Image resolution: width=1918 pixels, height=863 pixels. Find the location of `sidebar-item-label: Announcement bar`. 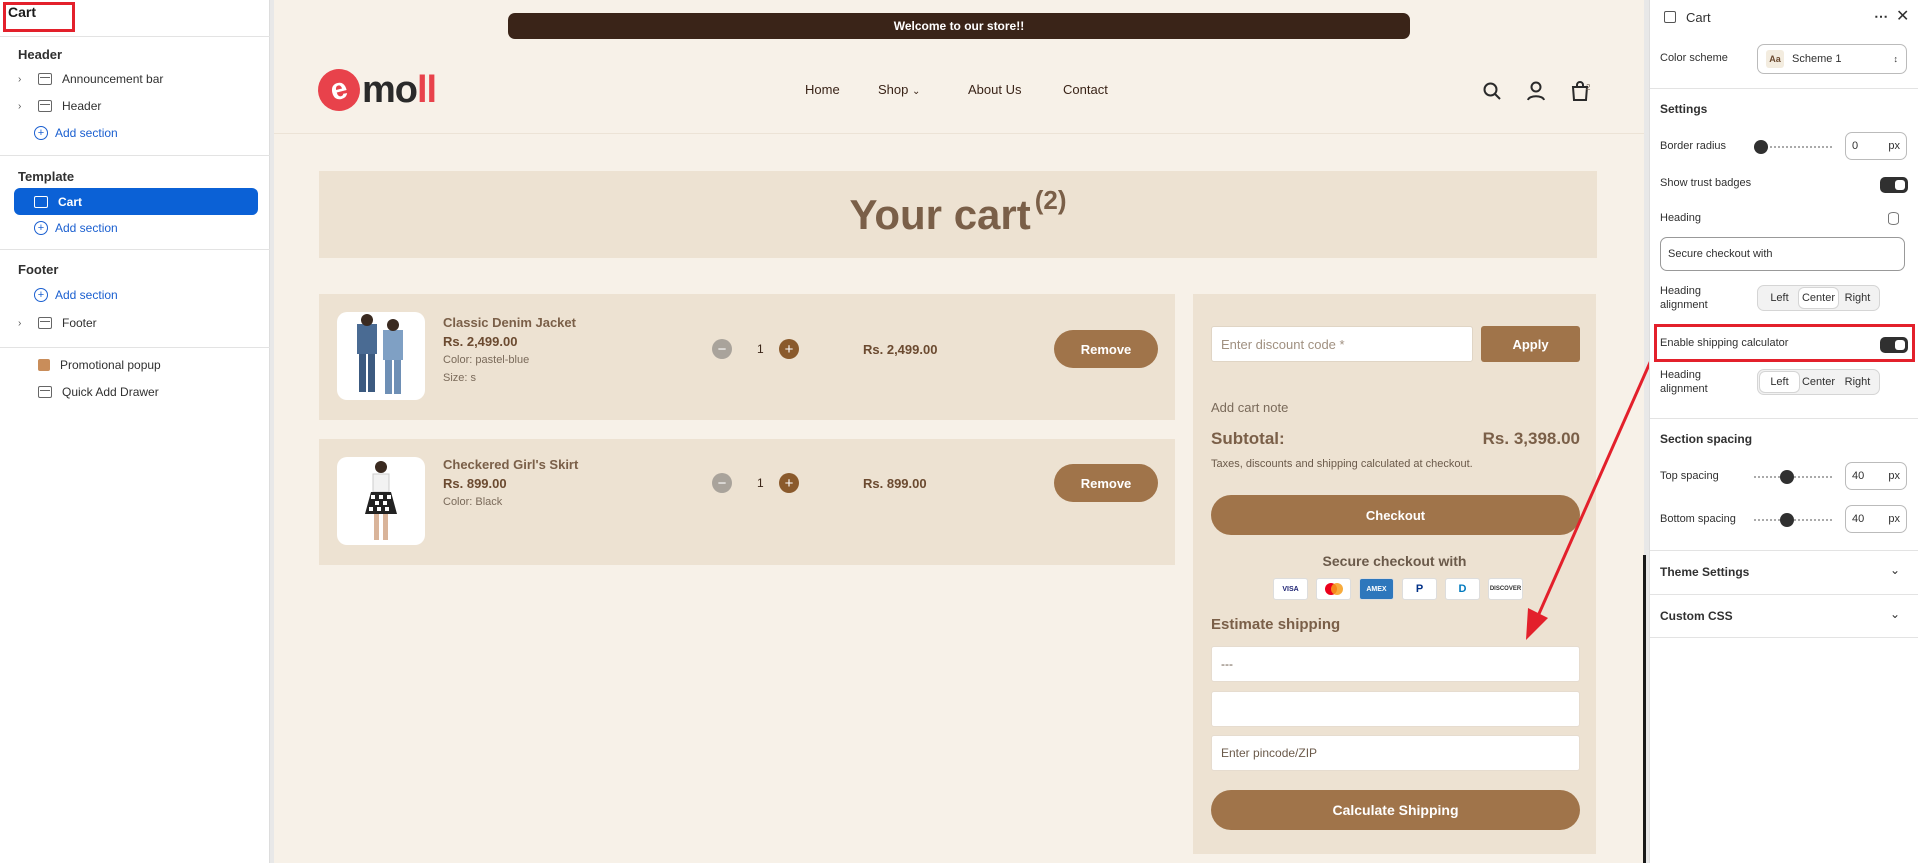

sidebar-item-label: Announcement bar is located at coordinates (113, 79).